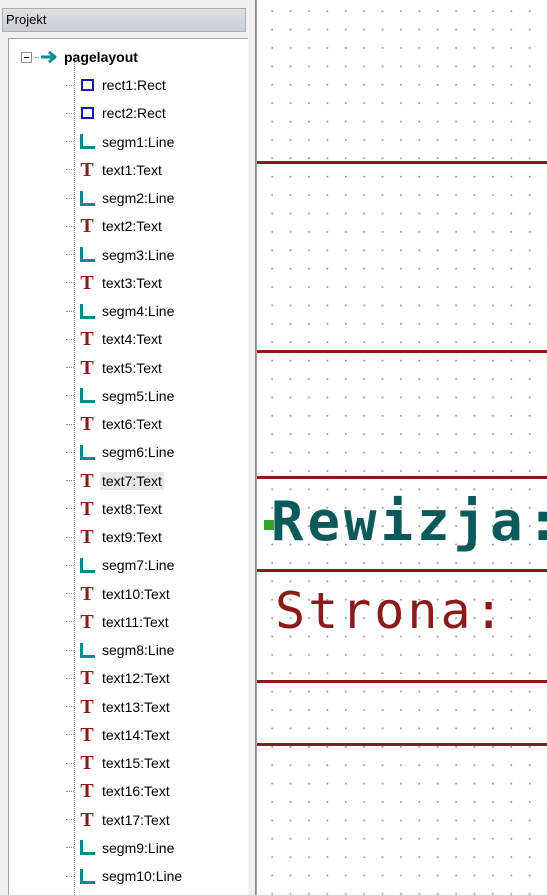 The width and height of the screenshot is (547, 895). I want to click on tree-item: Ttext15:Text, so click(119, 763).